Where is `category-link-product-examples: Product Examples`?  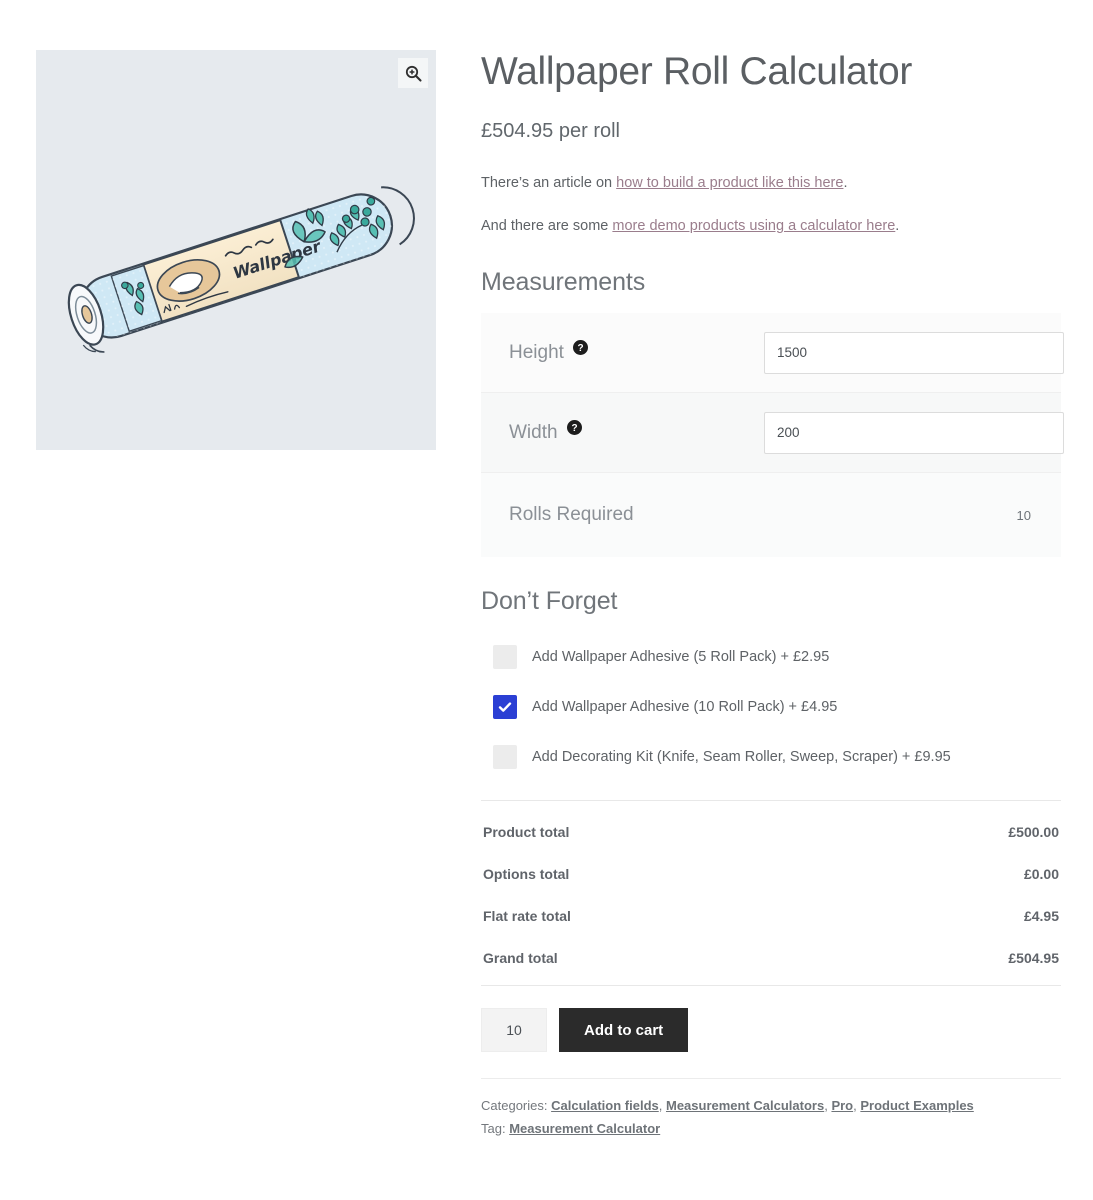
category-link-product-examples: Product Examples is located at coordinates (916, 1105).